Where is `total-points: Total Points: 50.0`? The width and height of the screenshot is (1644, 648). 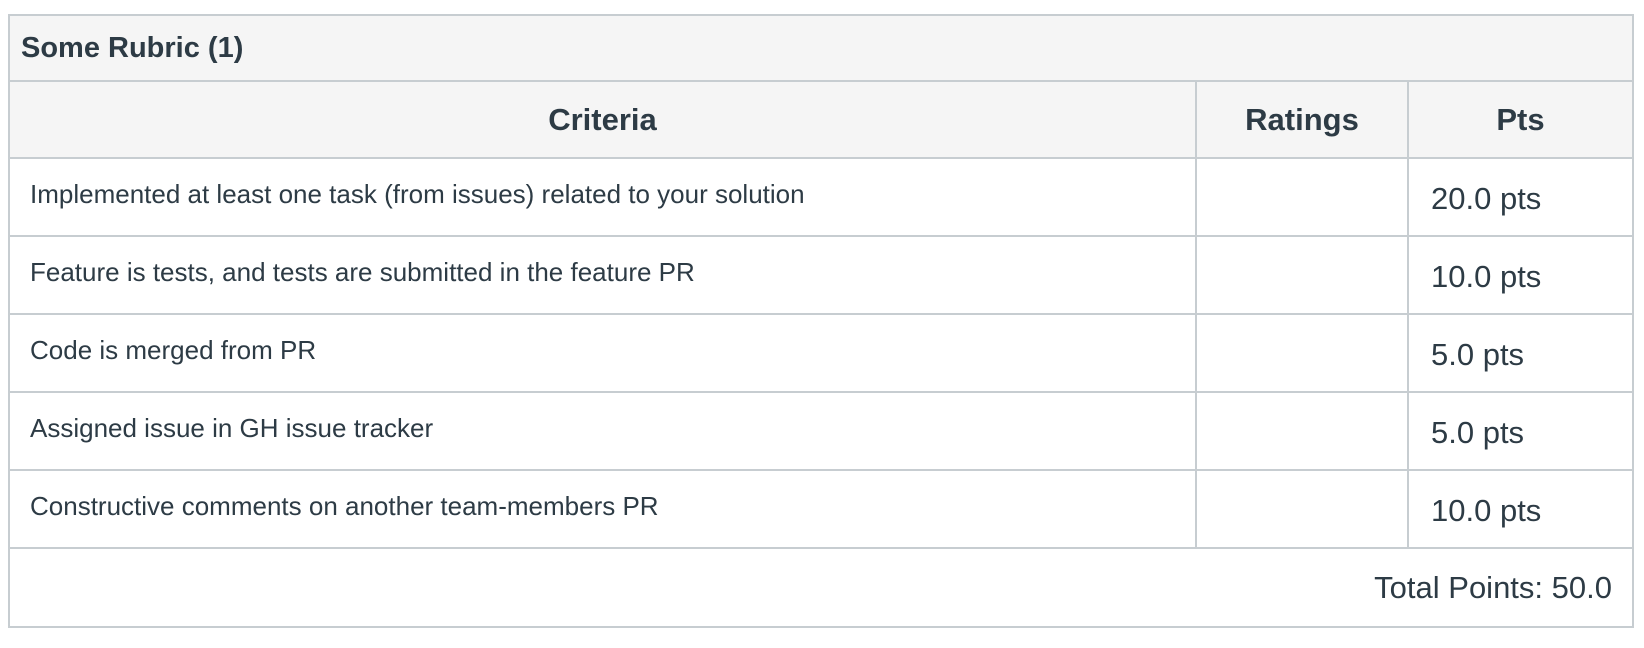
total-points: Total Points: 50.0 is located at coordinates (1493, 587).